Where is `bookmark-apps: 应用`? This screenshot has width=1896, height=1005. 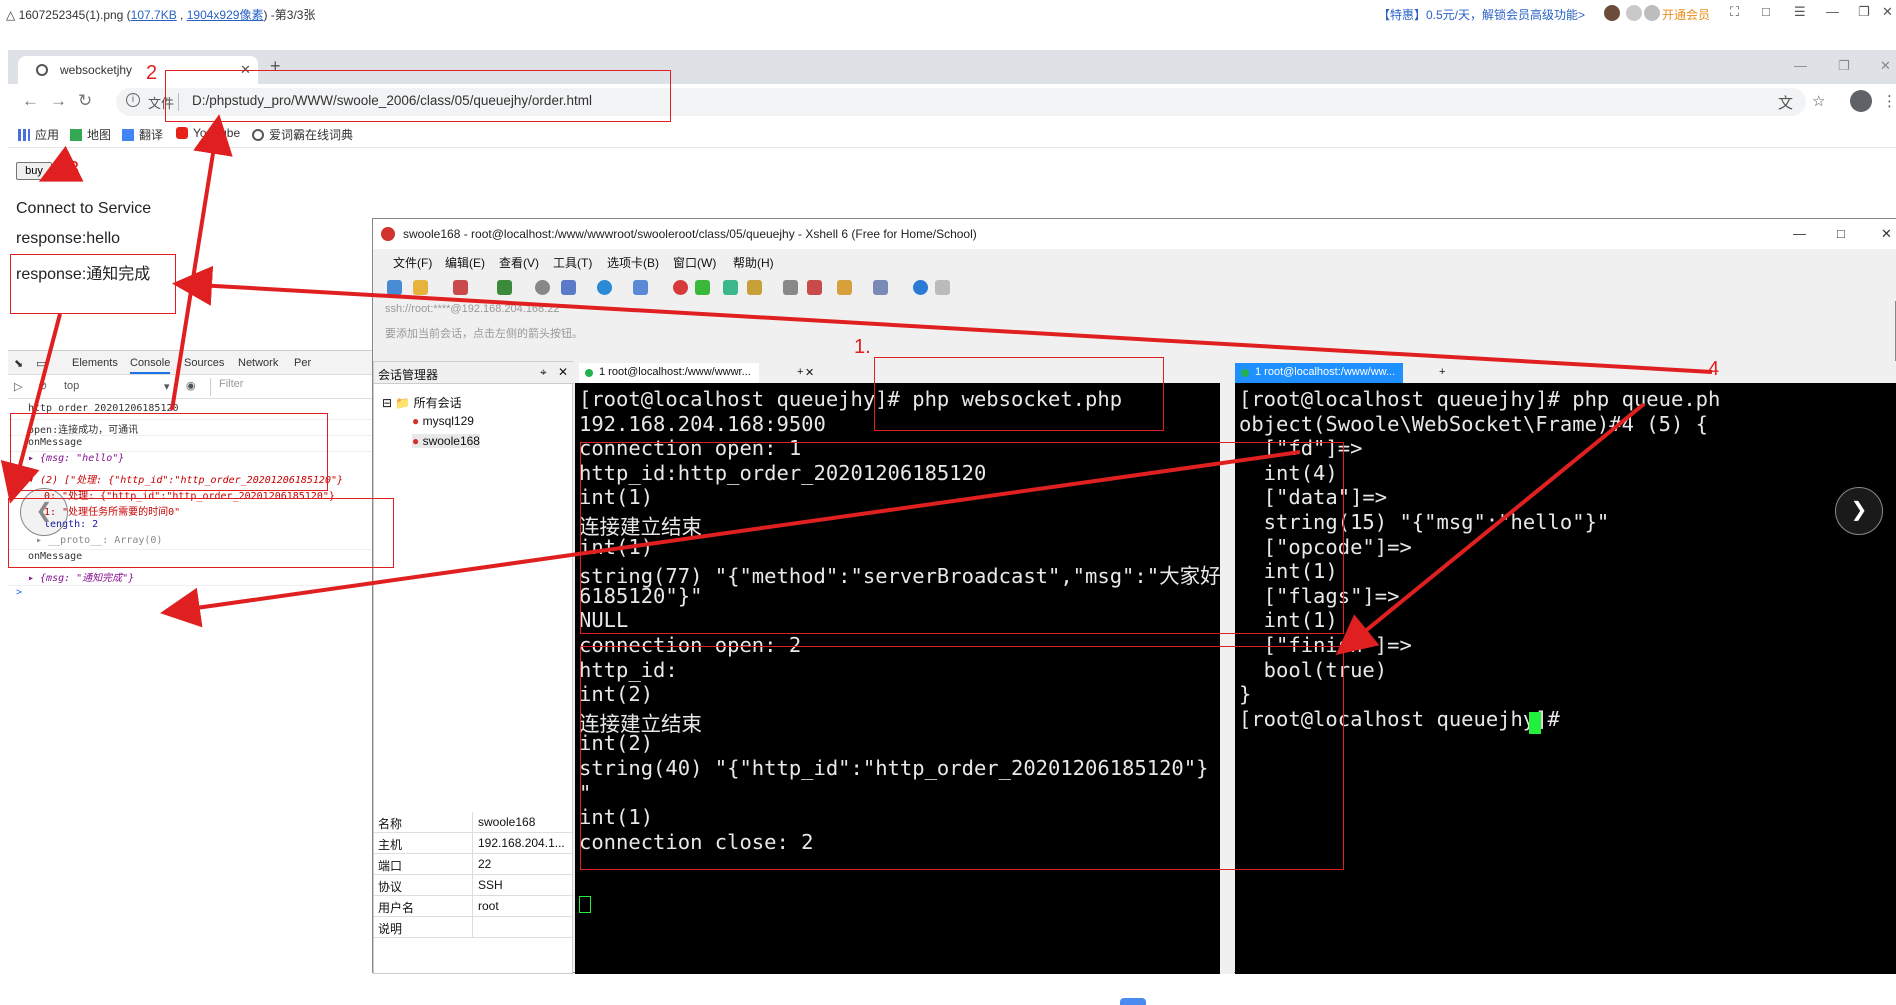 bookmark-apps: 应用 is located at coordinates (38, 134).